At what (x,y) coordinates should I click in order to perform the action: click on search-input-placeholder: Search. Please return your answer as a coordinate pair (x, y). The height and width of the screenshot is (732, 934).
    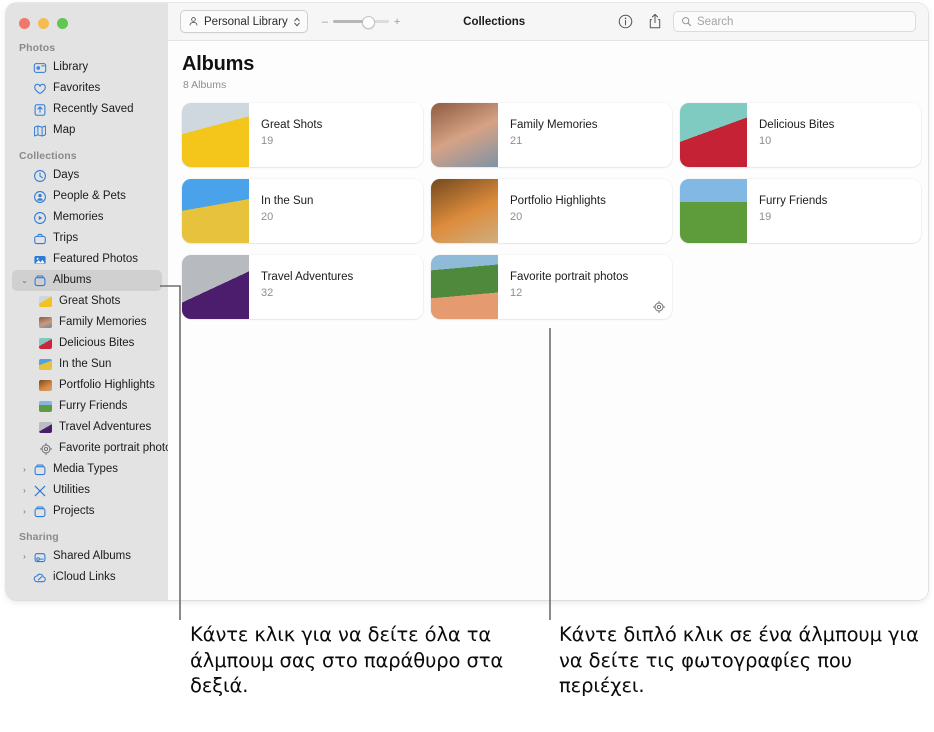
    Looking at the image, I should click on (715, 22).